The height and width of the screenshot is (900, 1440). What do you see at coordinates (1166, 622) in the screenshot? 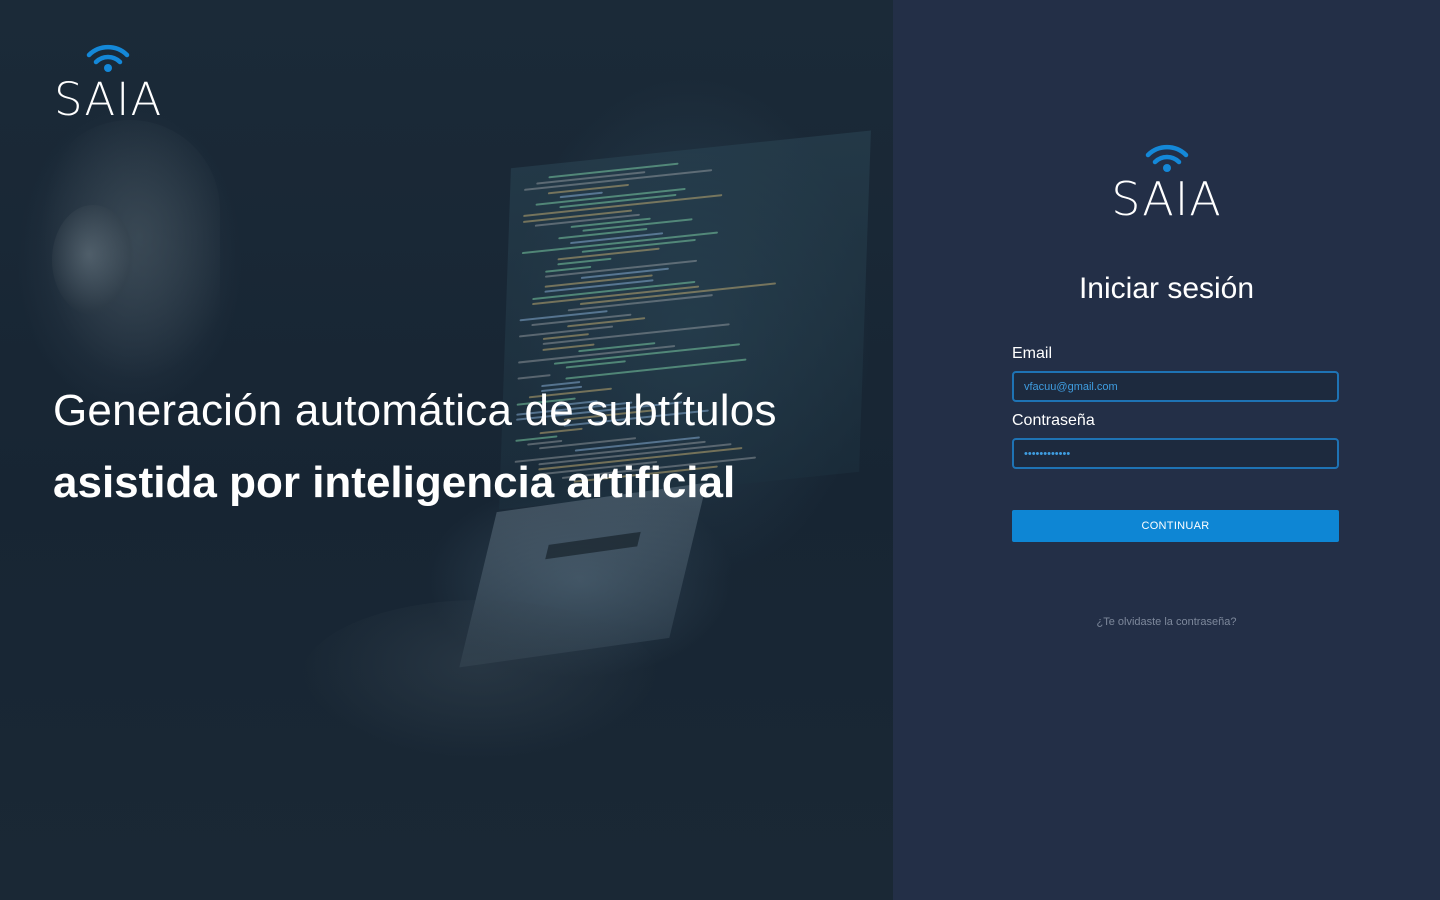
I see `forgot-password-link: ¿Te olvidaste la contraseña?` at bounding box center [1166, 622].